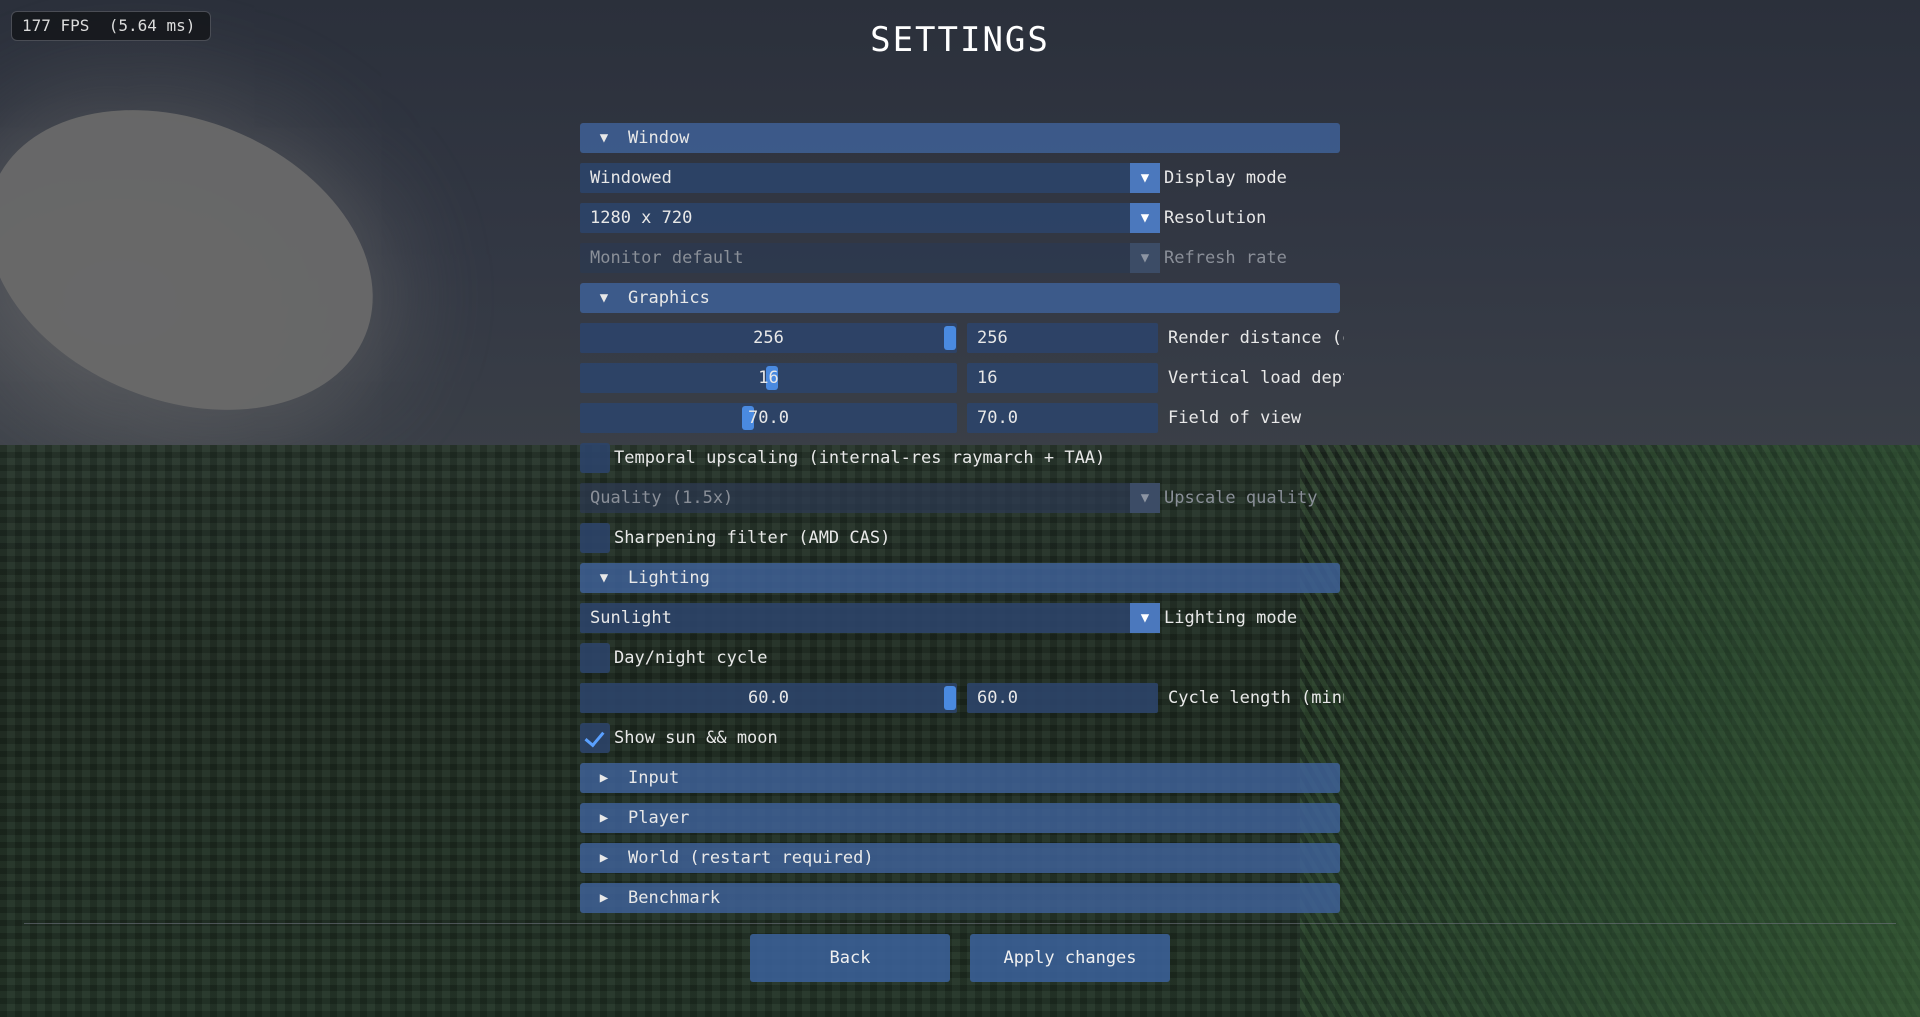  What do you see at coordinates (962, 338) in the screenshot?
I see `render-distance-row: 256 256 Render distance (chunks)` at bounding box center [962, 338].